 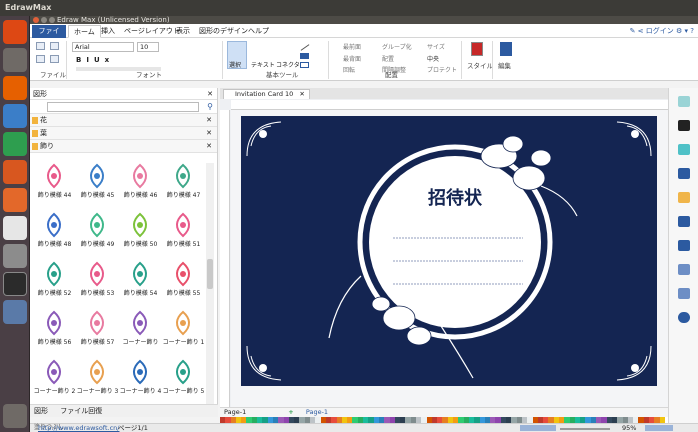 I want to click on page-tab: Page-1, so click(x=317, y=412).